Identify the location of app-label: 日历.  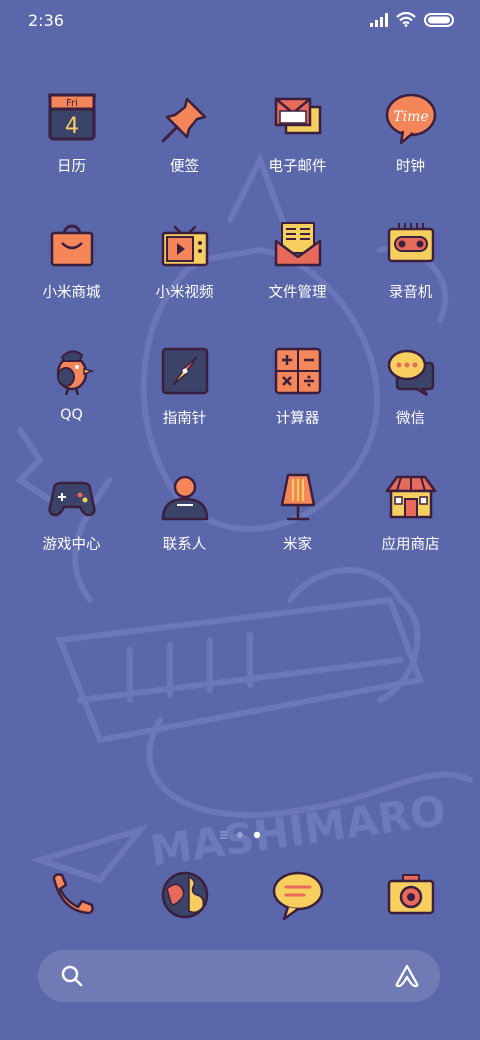
(71, 167).